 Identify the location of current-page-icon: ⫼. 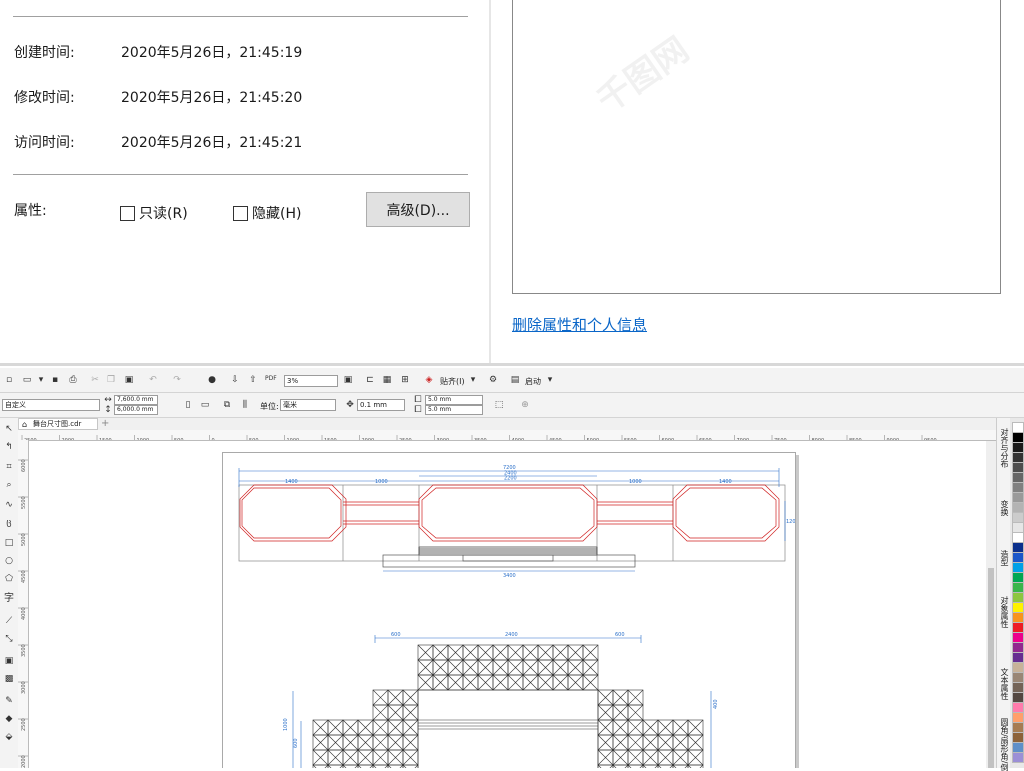
(245, 405).